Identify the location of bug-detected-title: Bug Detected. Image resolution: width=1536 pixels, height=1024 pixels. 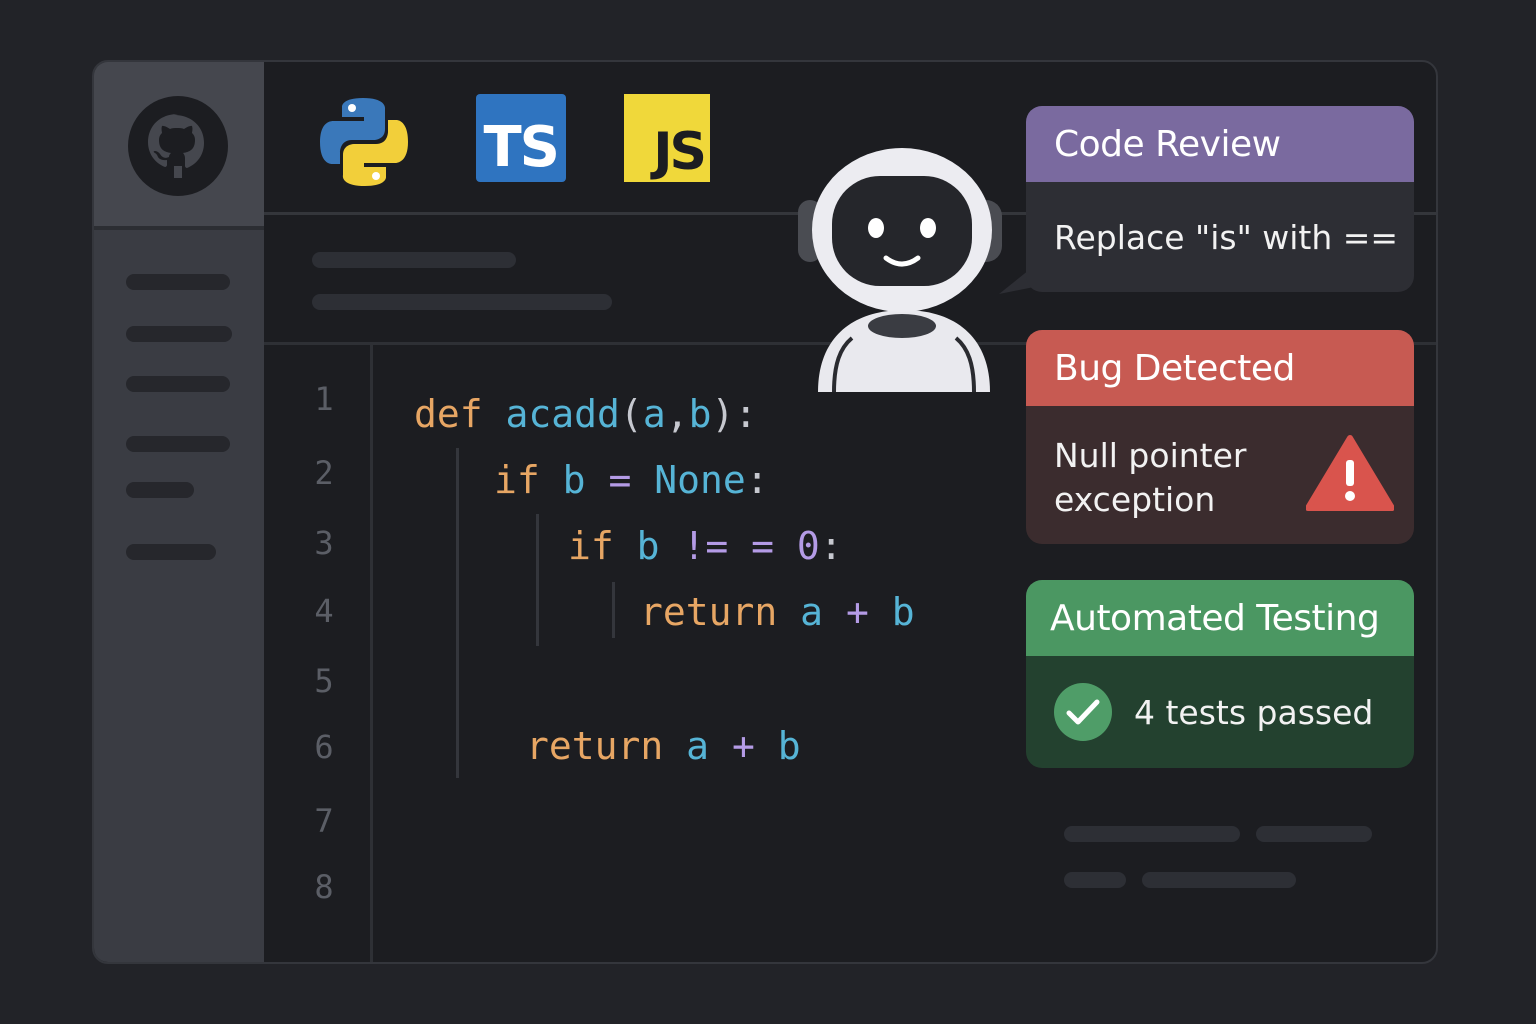
(1220, 368).